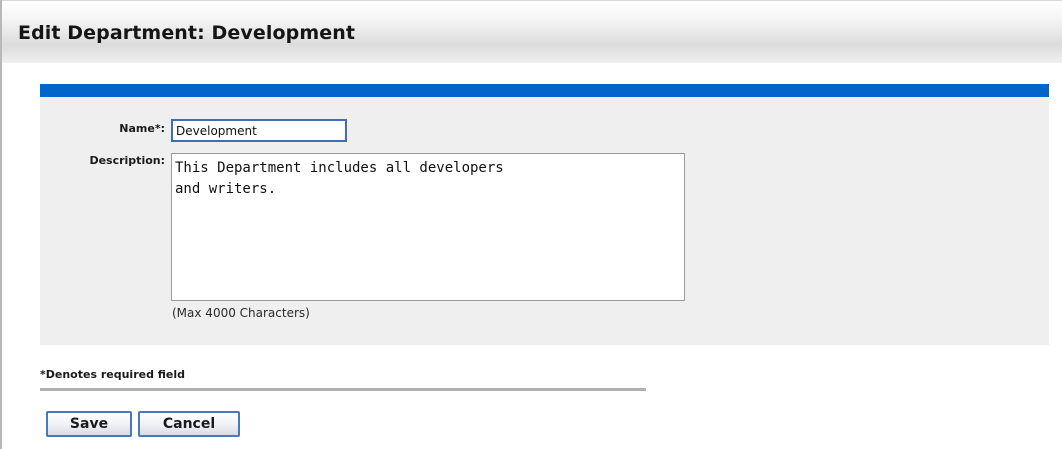 The width and height of the screenshot is (1062, 449). Describe the element at coordinates (127, 160) in the screenshot. I see `description-label: Description:` at that location.